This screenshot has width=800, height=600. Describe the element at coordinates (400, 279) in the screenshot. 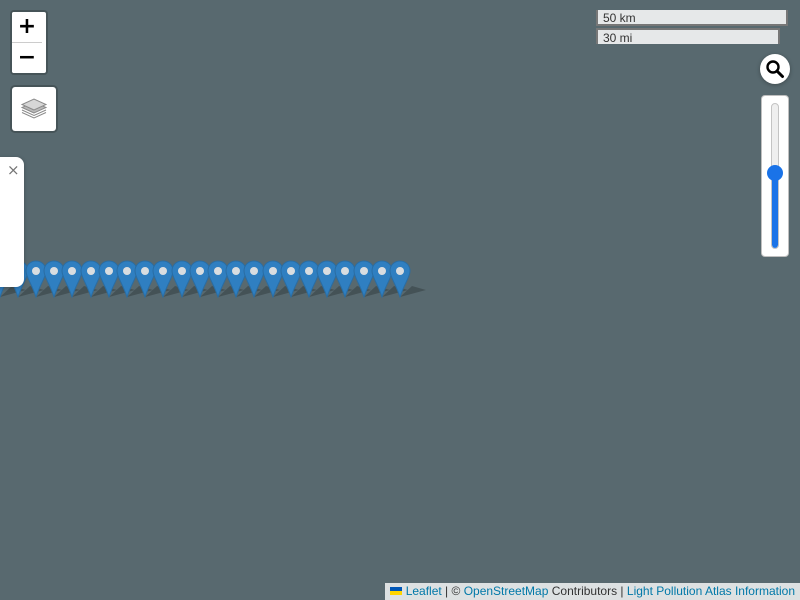

I see `map-marker` at that location.